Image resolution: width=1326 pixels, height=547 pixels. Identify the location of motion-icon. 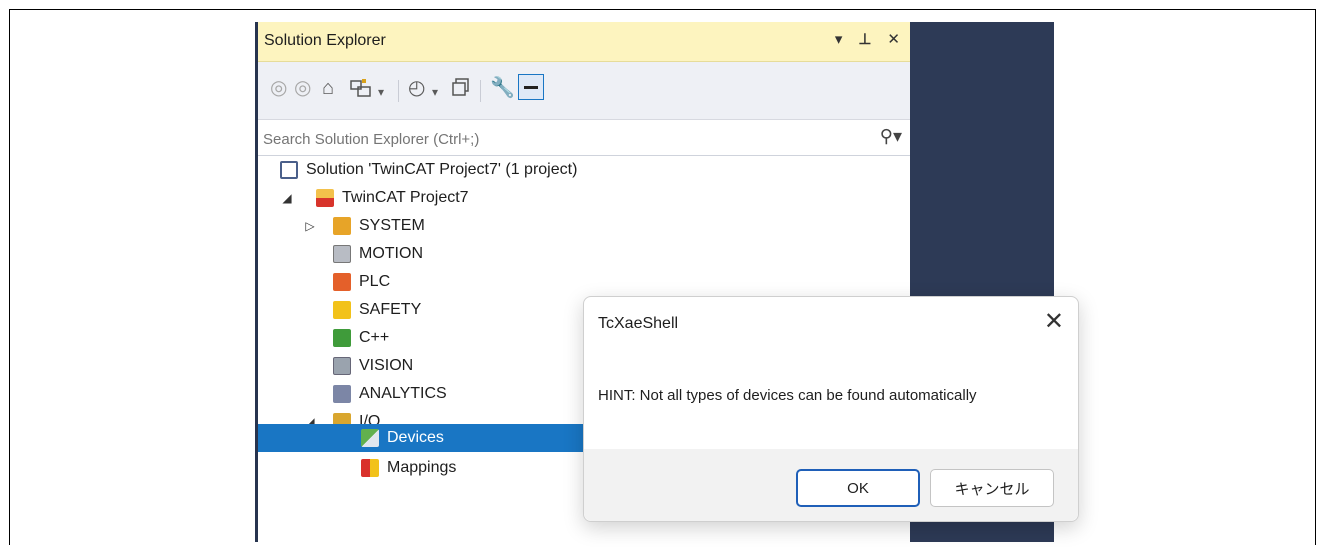
(342, 254).